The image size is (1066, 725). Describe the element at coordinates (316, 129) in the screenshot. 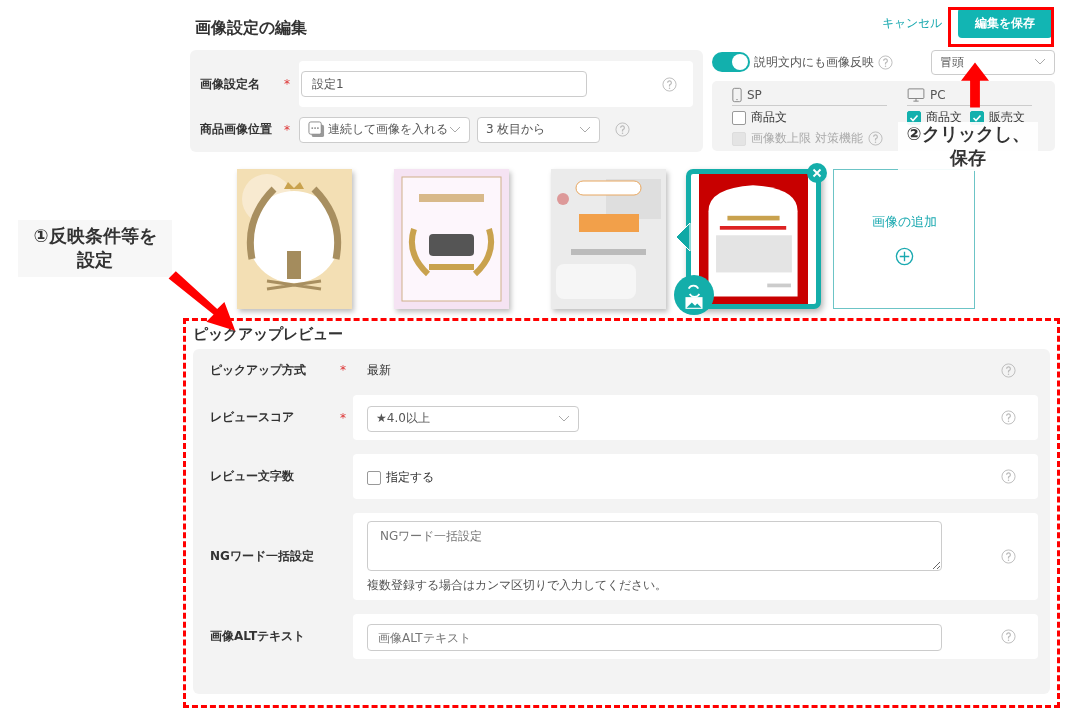

I see `images-icon` at that location.